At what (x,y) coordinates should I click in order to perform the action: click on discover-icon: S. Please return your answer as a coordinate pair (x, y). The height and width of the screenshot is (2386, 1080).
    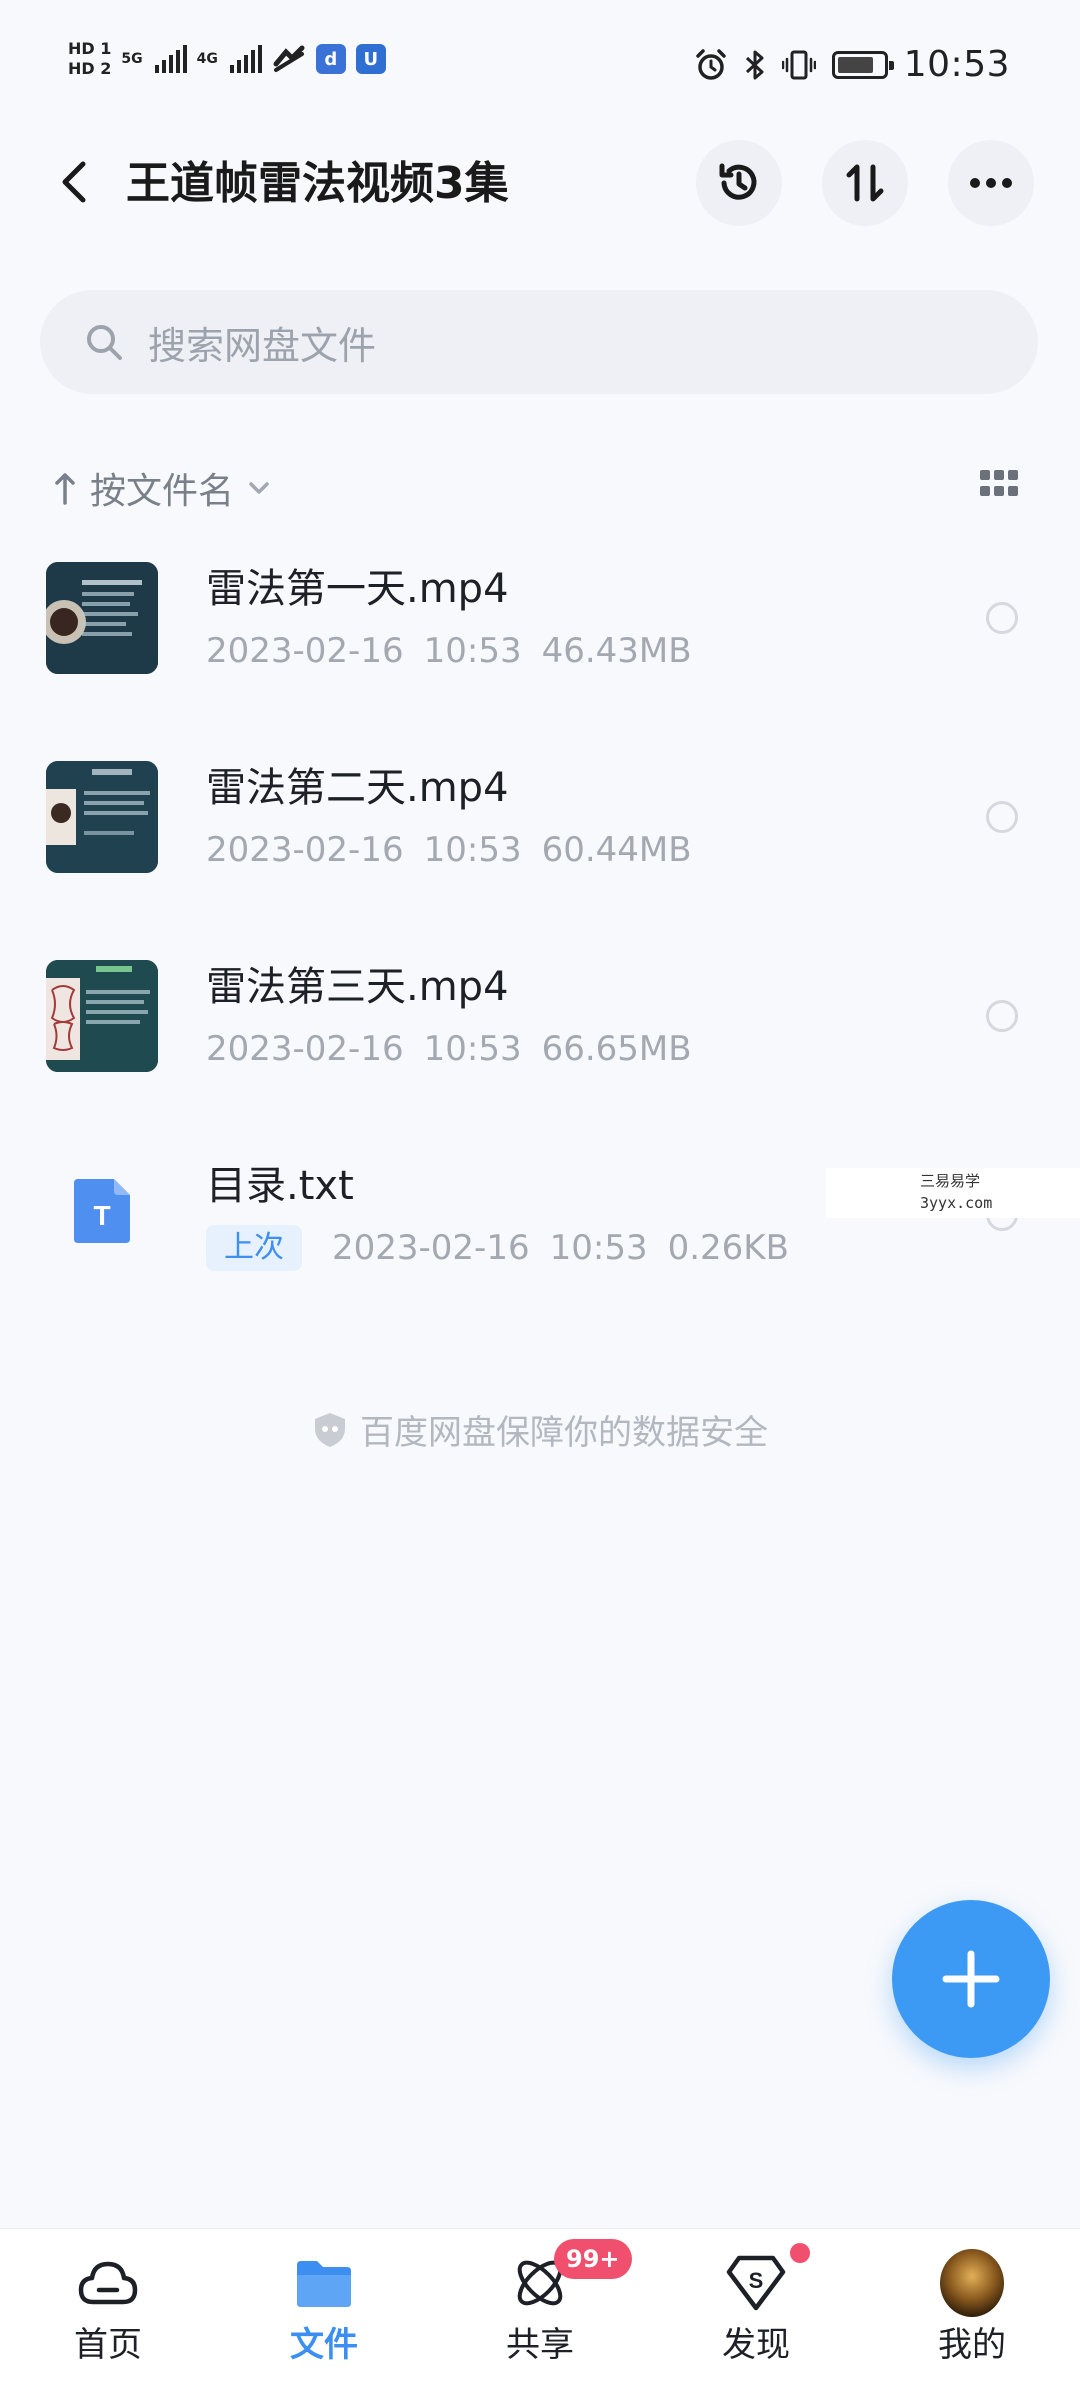
    Looking at the image, I should click on (756, 2283).